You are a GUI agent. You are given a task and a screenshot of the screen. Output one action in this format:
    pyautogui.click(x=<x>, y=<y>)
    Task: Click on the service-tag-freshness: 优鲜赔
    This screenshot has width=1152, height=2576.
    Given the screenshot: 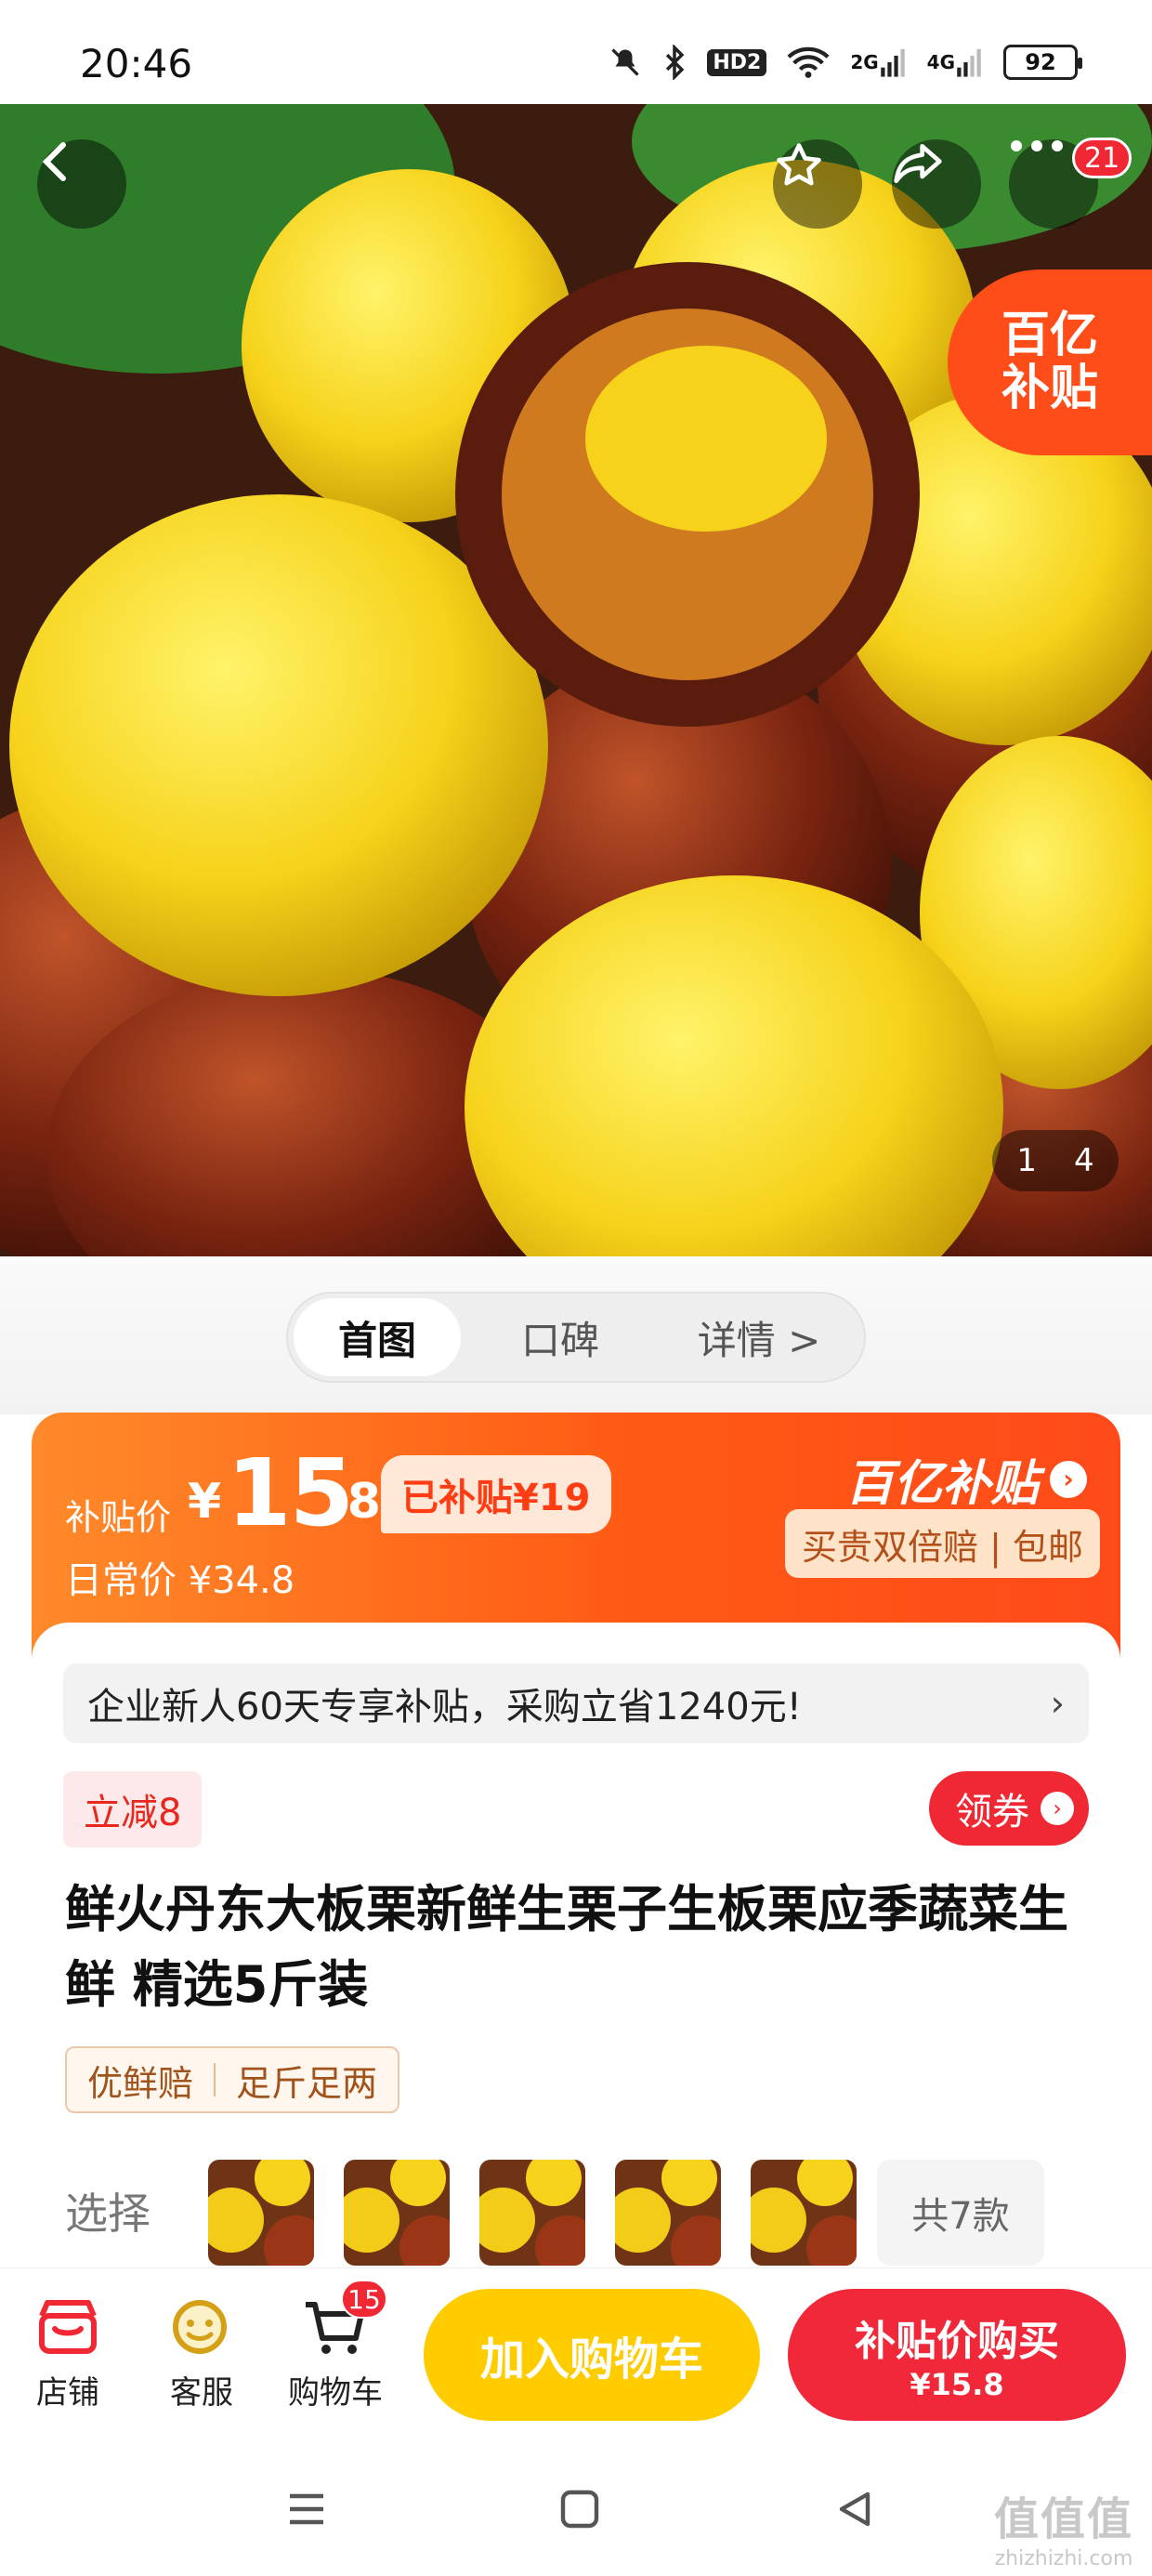 What is the action you would take?
    pyautogui.click(x=140, y=2083)
    